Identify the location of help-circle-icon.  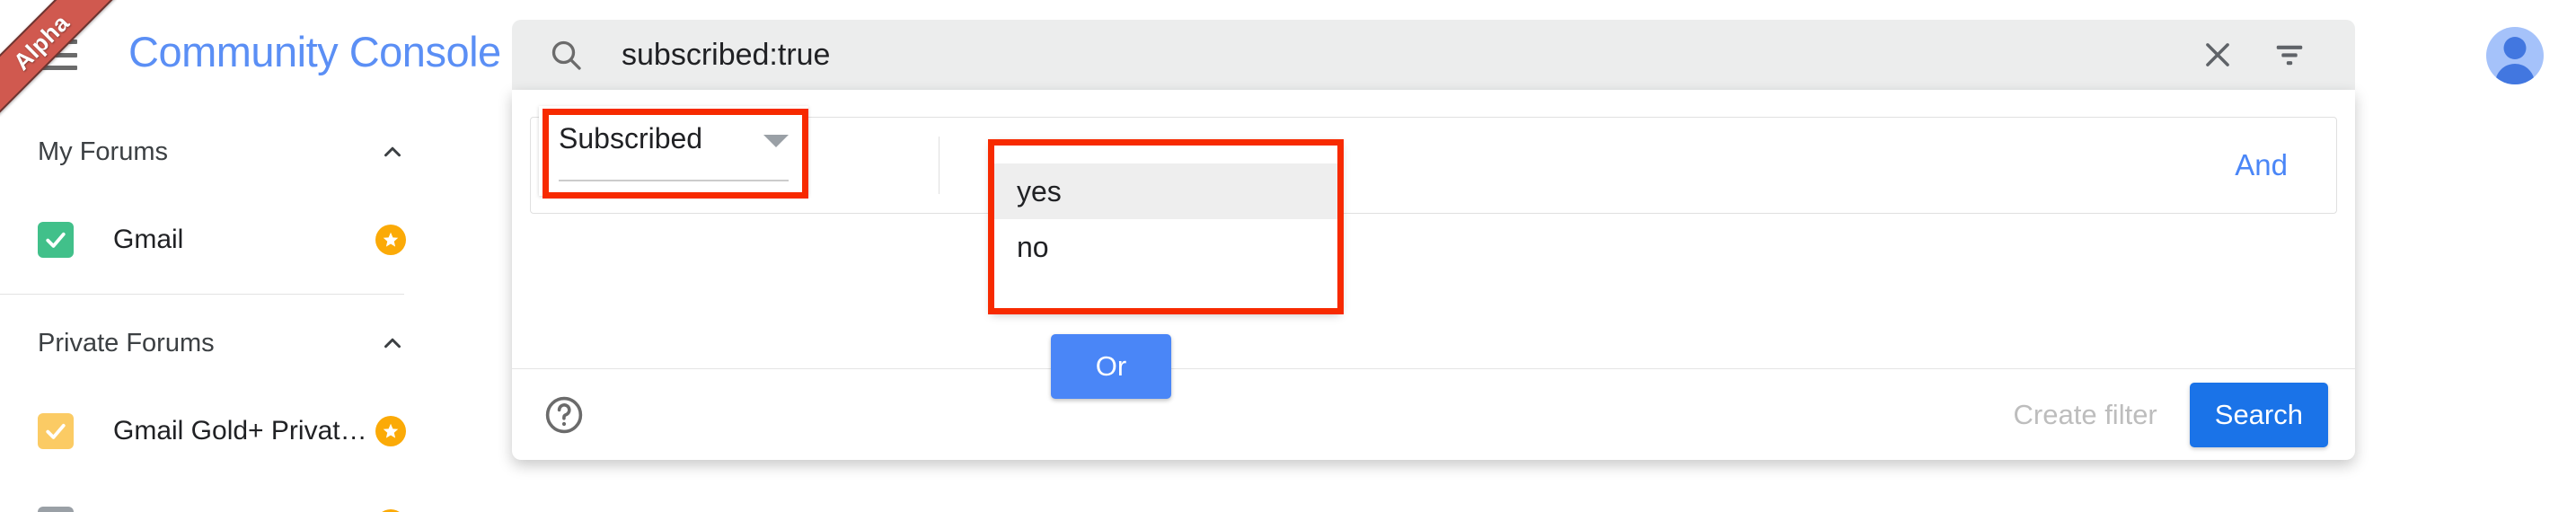
(564, 415).